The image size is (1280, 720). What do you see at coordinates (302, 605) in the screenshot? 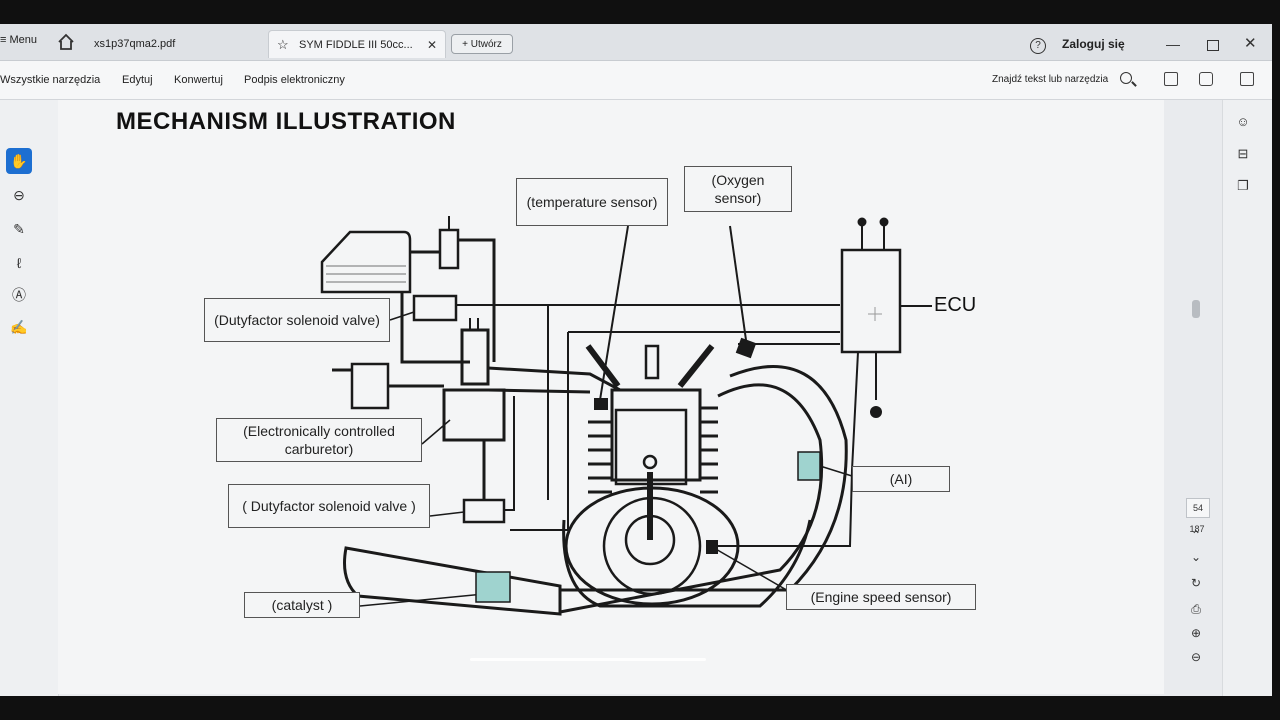
I see `label-catalyst: (catalyst )` at bounding box center [302, 605].